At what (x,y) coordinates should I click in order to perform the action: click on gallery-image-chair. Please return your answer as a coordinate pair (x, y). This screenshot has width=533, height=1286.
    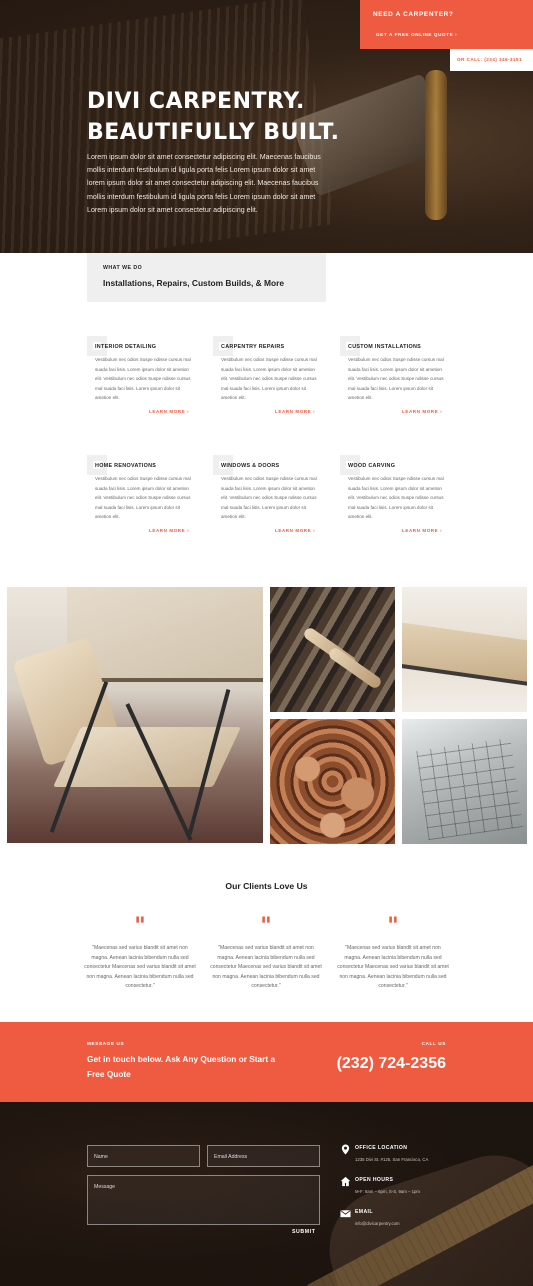
    Looking at the image, I should click on (135, 715).